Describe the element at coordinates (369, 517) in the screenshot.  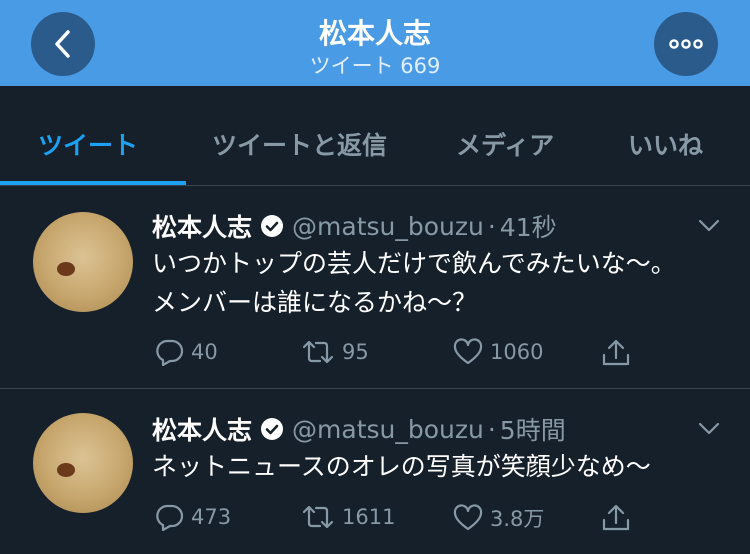
I see `retweet-count: 1611` at that location.